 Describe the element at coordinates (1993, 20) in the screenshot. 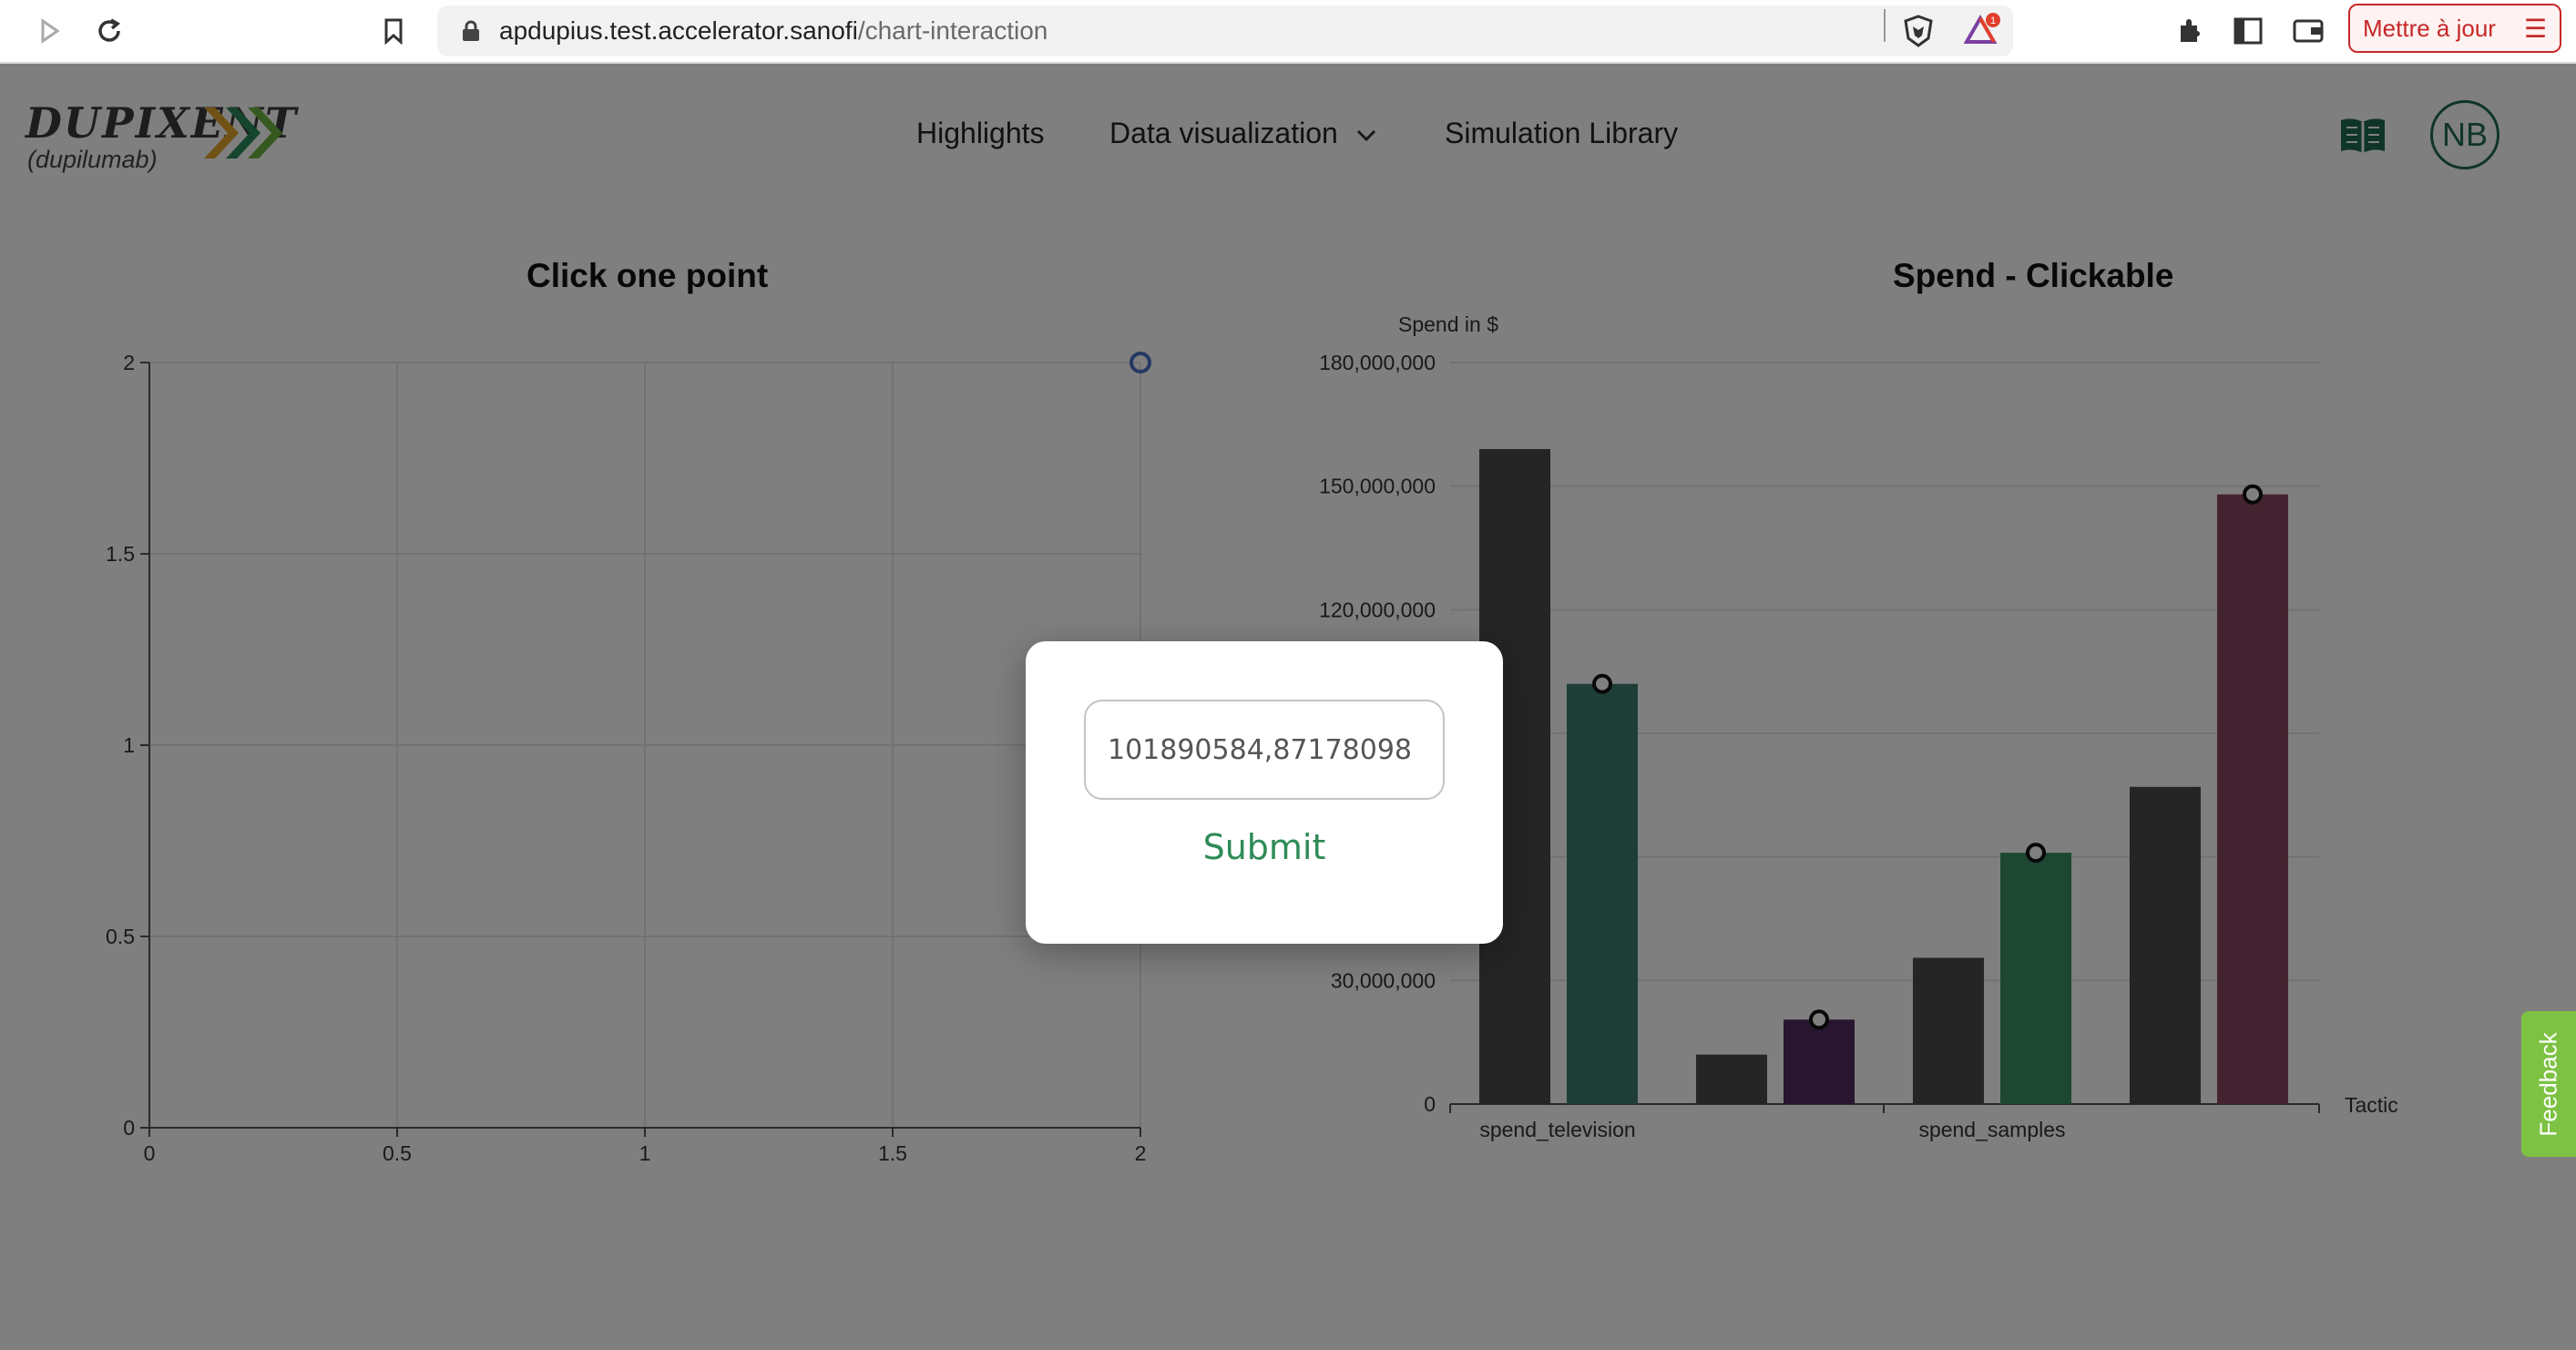

I see `svg-text: 1` at that location.